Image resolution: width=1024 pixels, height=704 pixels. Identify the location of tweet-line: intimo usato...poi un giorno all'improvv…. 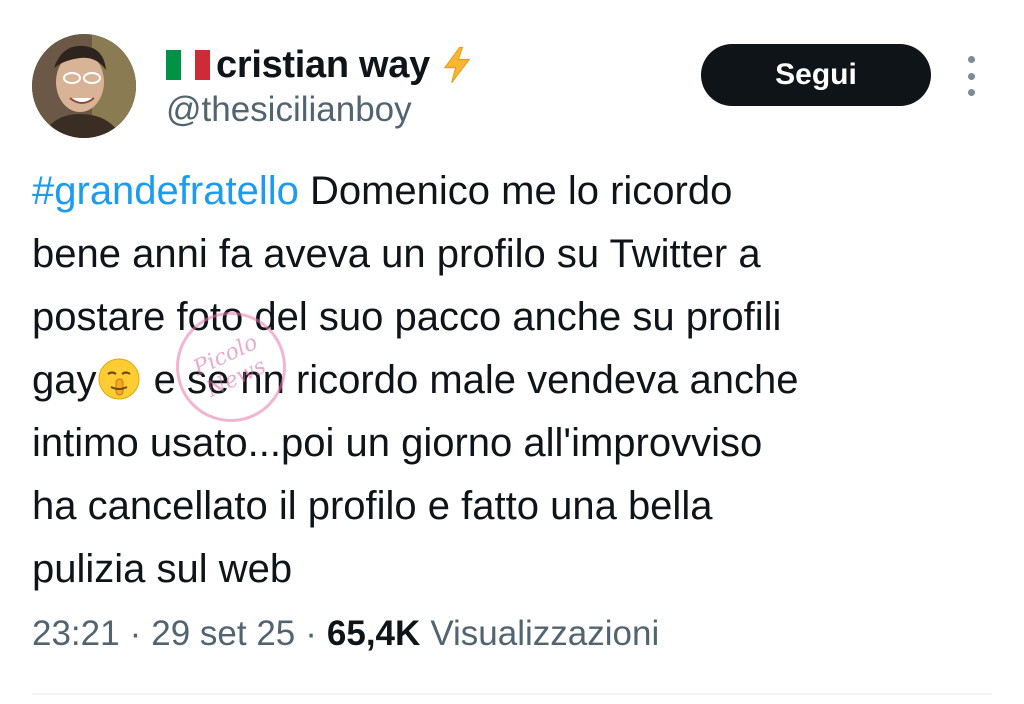
(397, 443).